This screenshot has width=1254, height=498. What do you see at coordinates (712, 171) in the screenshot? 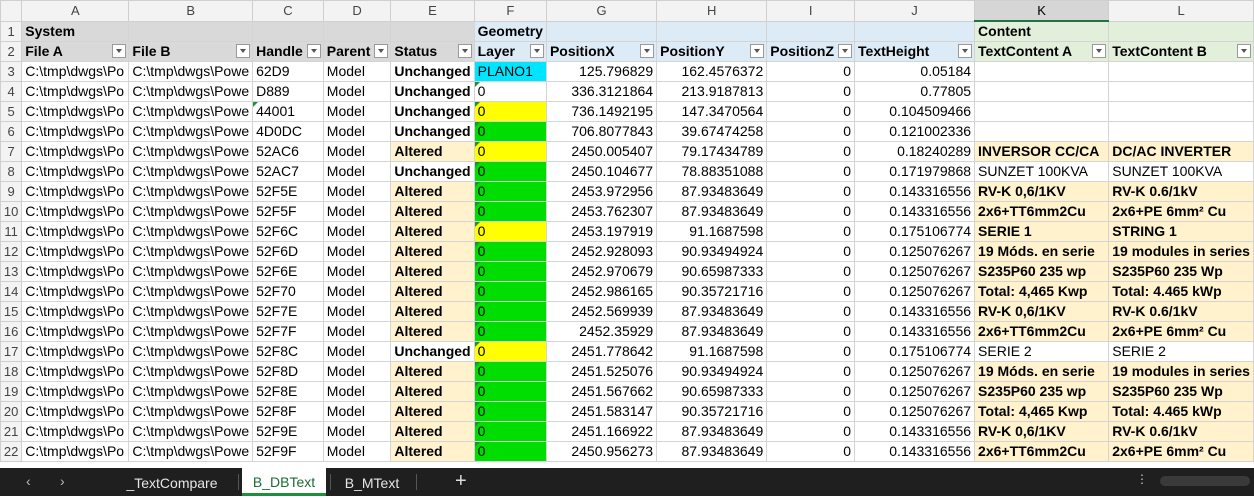
I see `cell-position-y: 78.88351088` at bounding box center [712, 171].